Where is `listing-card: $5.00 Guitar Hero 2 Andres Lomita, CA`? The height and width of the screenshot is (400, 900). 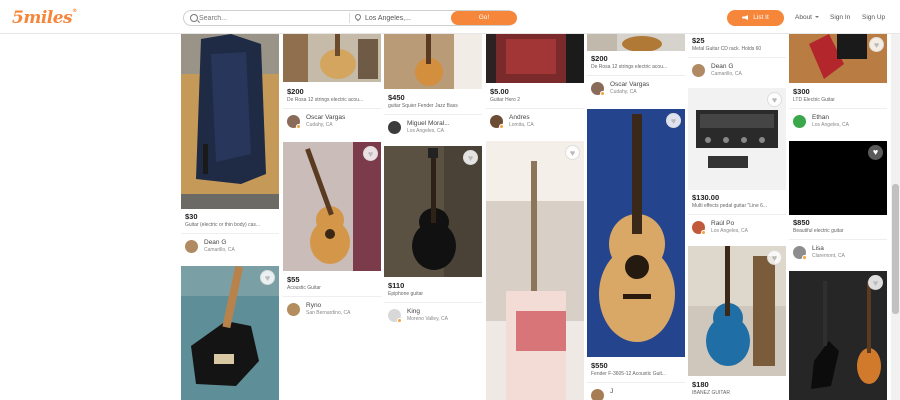 listing-card: $5.00 Guitar Hero 2 Andres Lomita, CA is located at coordinates (535, 85).